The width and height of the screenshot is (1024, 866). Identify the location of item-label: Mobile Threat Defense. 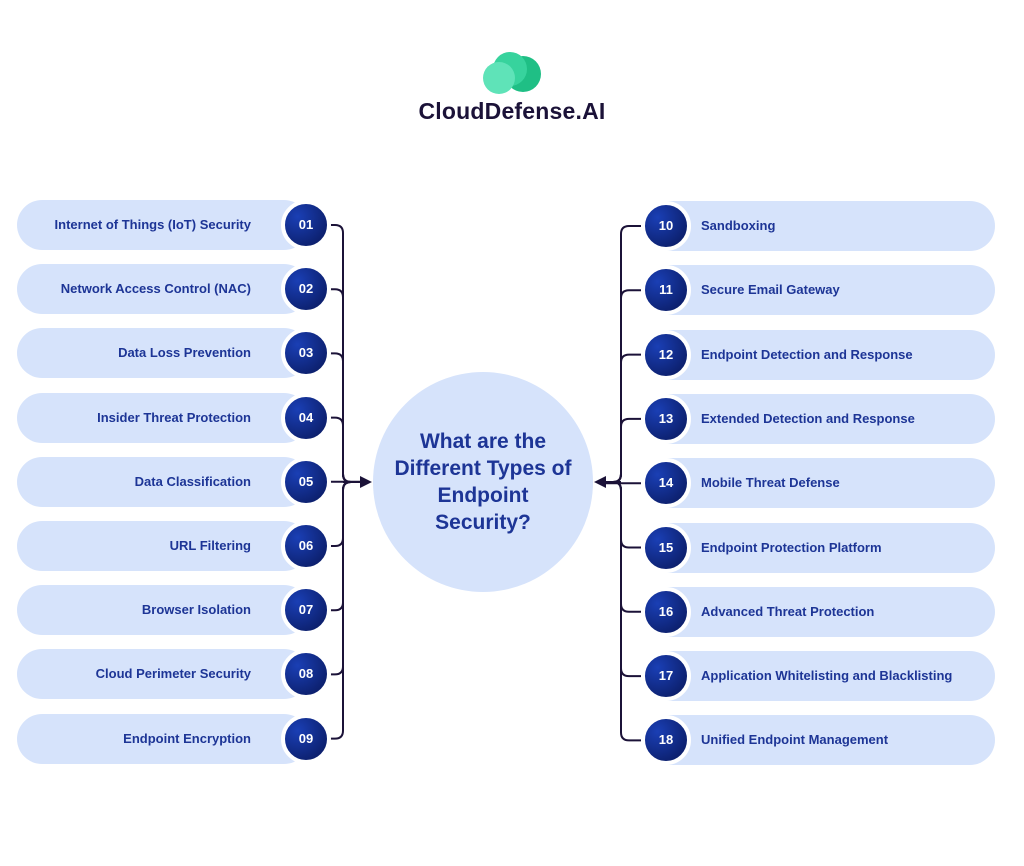
(770, 483).